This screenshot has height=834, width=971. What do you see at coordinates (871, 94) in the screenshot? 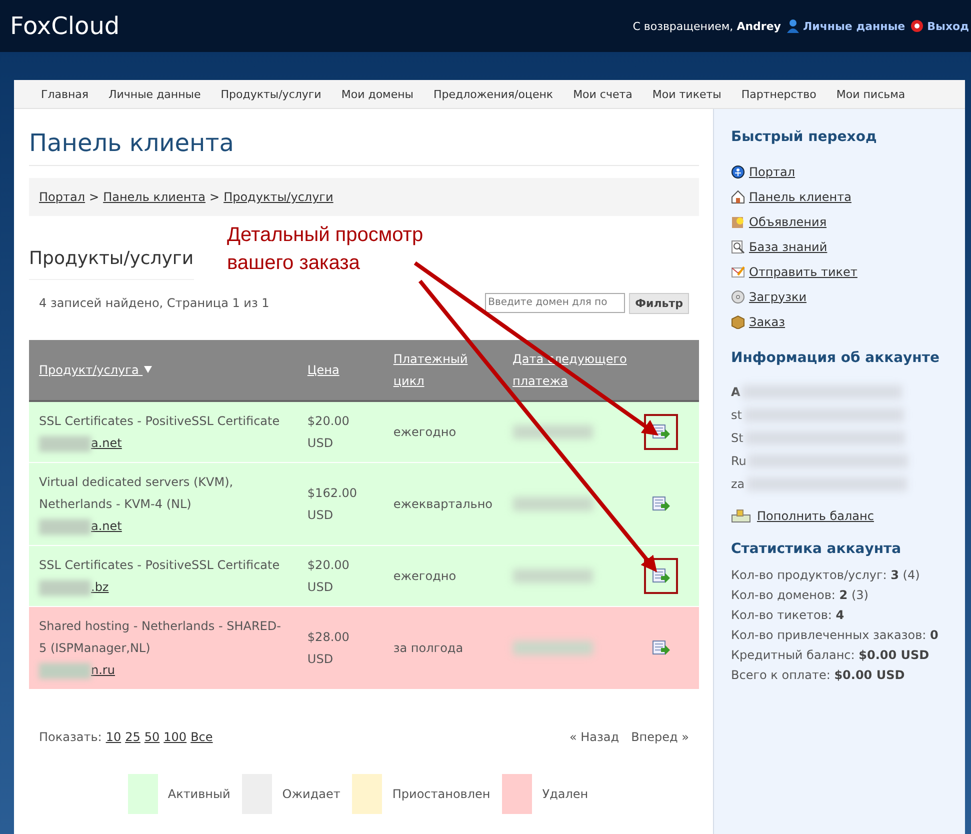
I see `nav-item: Мои письма` at bounding box center [871, 94].